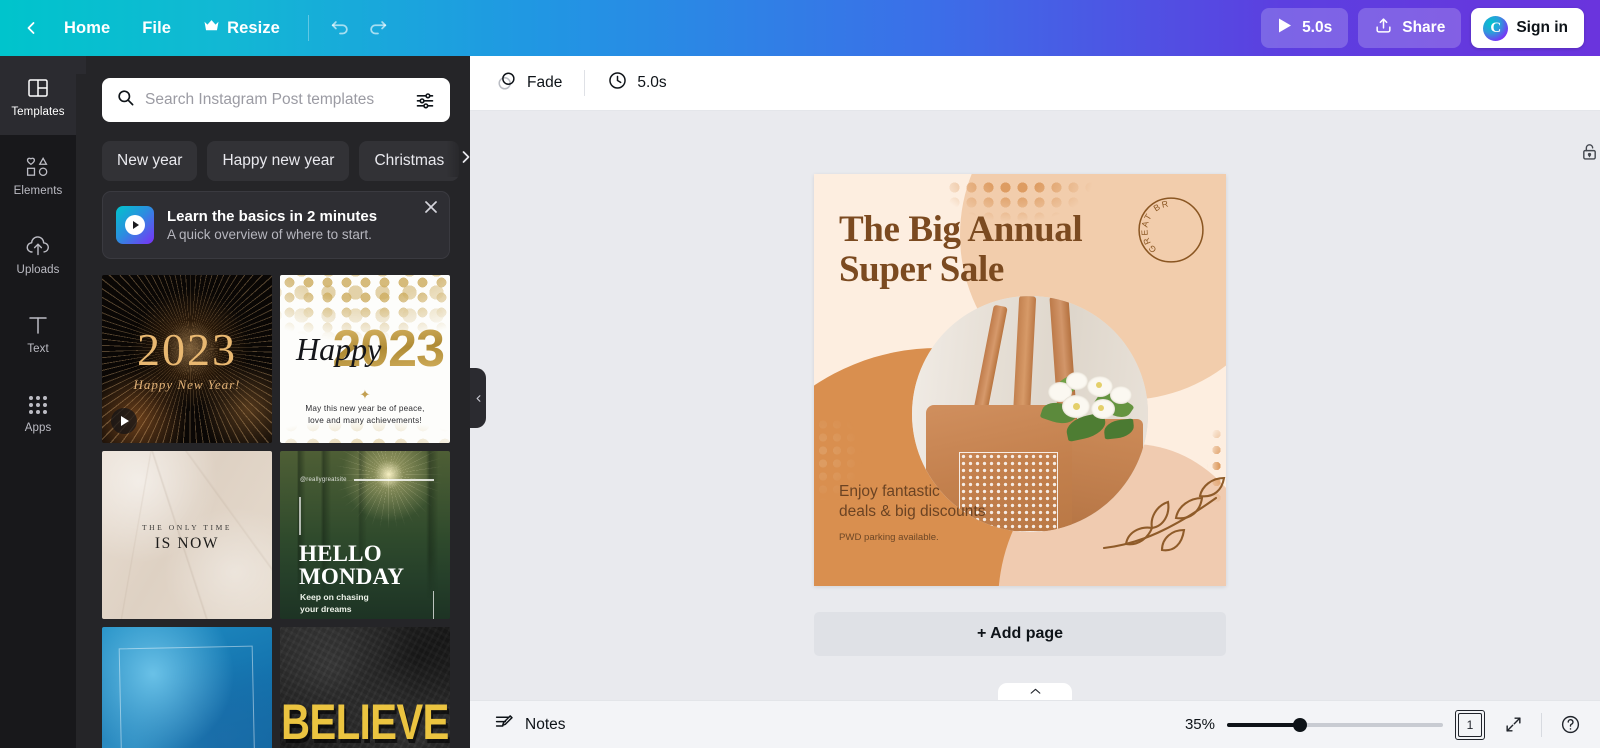 Image resolution: width=1600 pixels, height=748 pixels. What do you see at coordinates (545, 724) in the screenshot?
I see `notes-label: Notes` at bounding box center [545, 724].